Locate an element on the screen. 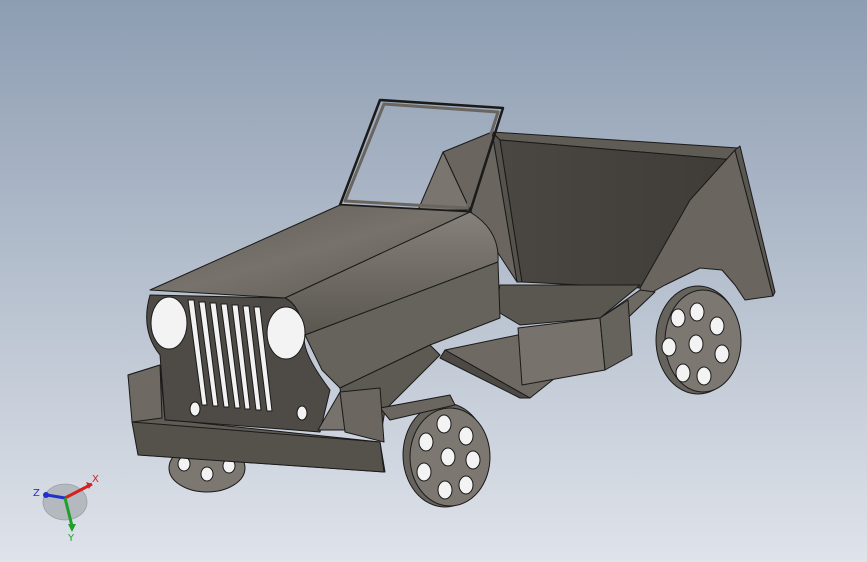 This screenshot has height=562, width=867. front-right-wheel is located at coordinates (446, 455).